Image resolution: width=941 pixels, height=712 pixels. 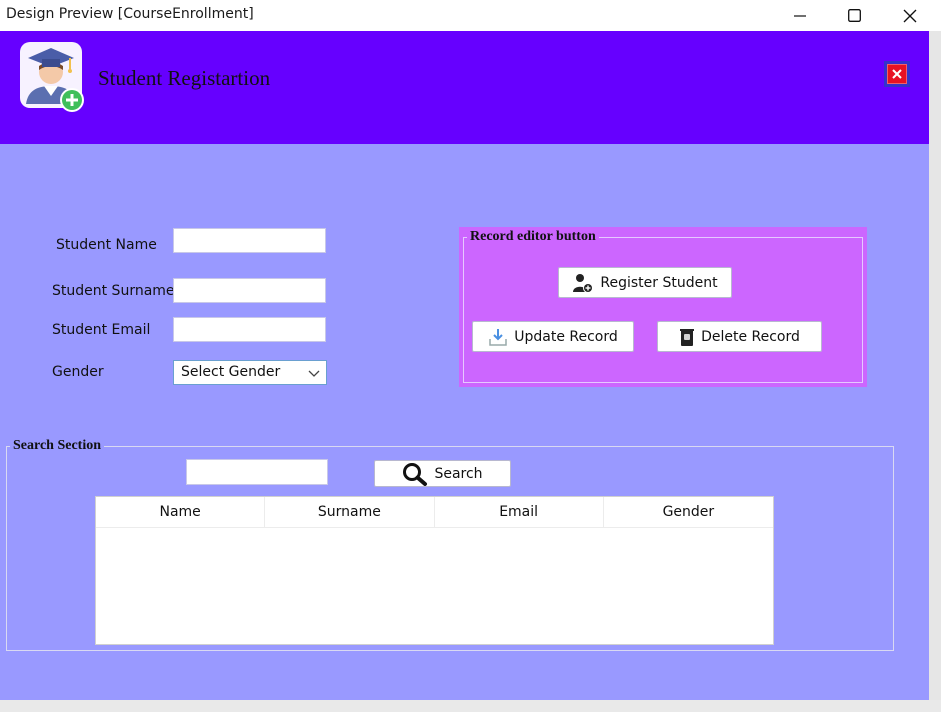 What do you see at coordinates (566, 336) in the screenshot?
I see `update-record-label: Update Record` at bounding box center [566, 336].